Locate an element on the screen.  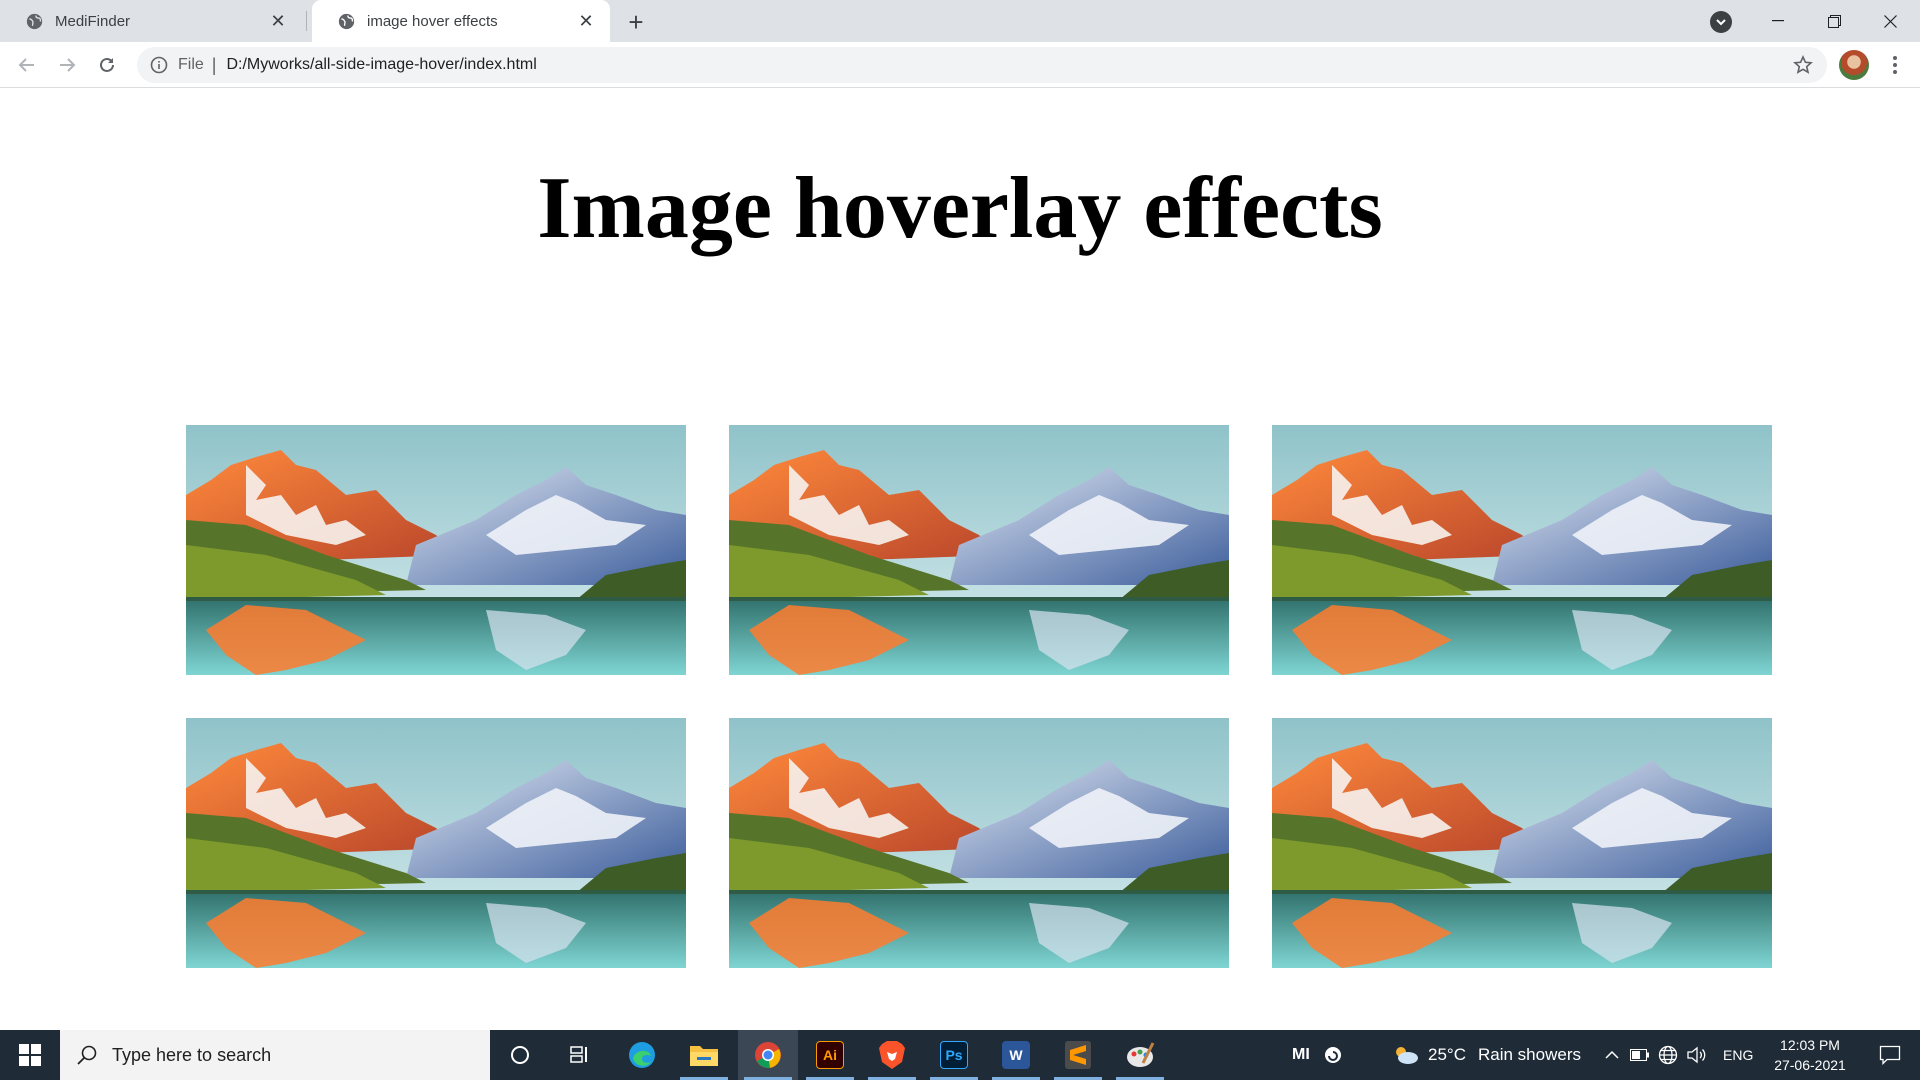
windows-logo-icon is located at coordinates (30, 1055).